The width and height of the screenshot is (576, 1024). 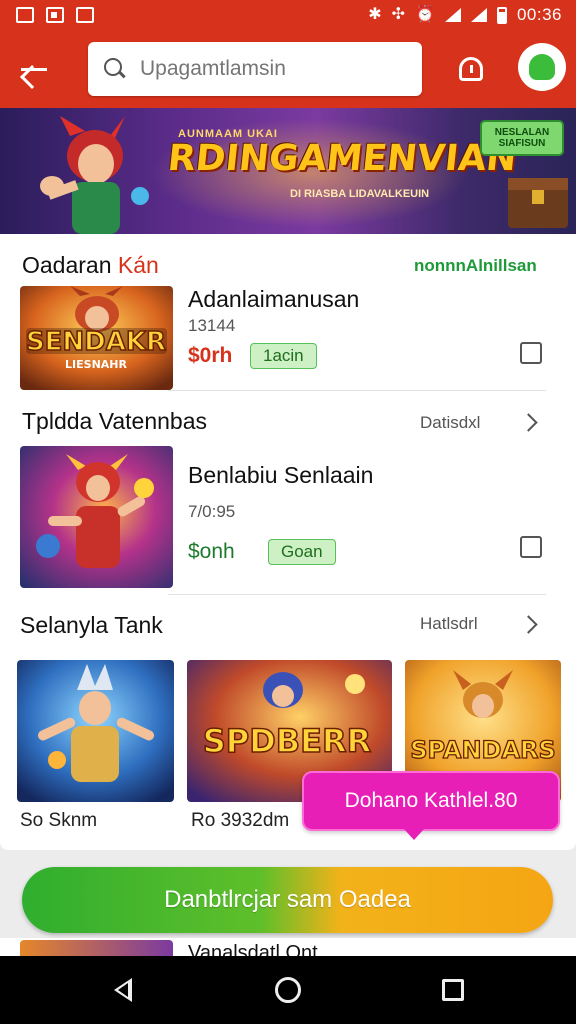 What do you see at coordinates (342, 158) in the screenshot?
I see `banner-title: RDINGAMENVIAN` at bounding box center [342, 158].